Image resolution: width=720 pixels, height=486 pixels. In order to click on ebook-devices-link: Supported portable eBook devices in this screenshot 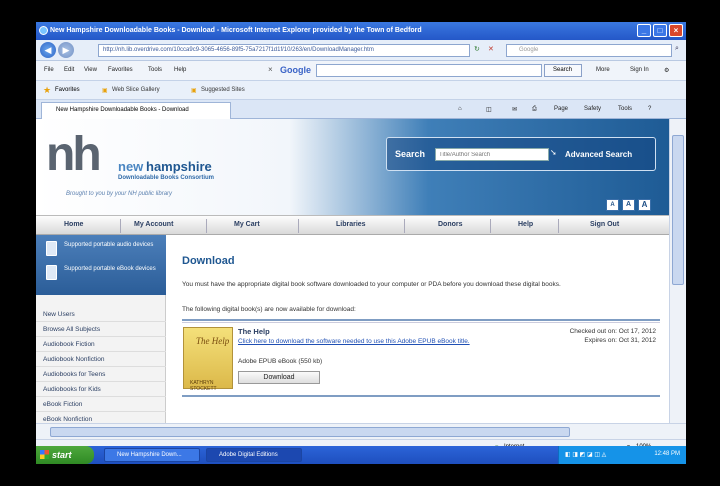, I will do `click(111, 269)`.